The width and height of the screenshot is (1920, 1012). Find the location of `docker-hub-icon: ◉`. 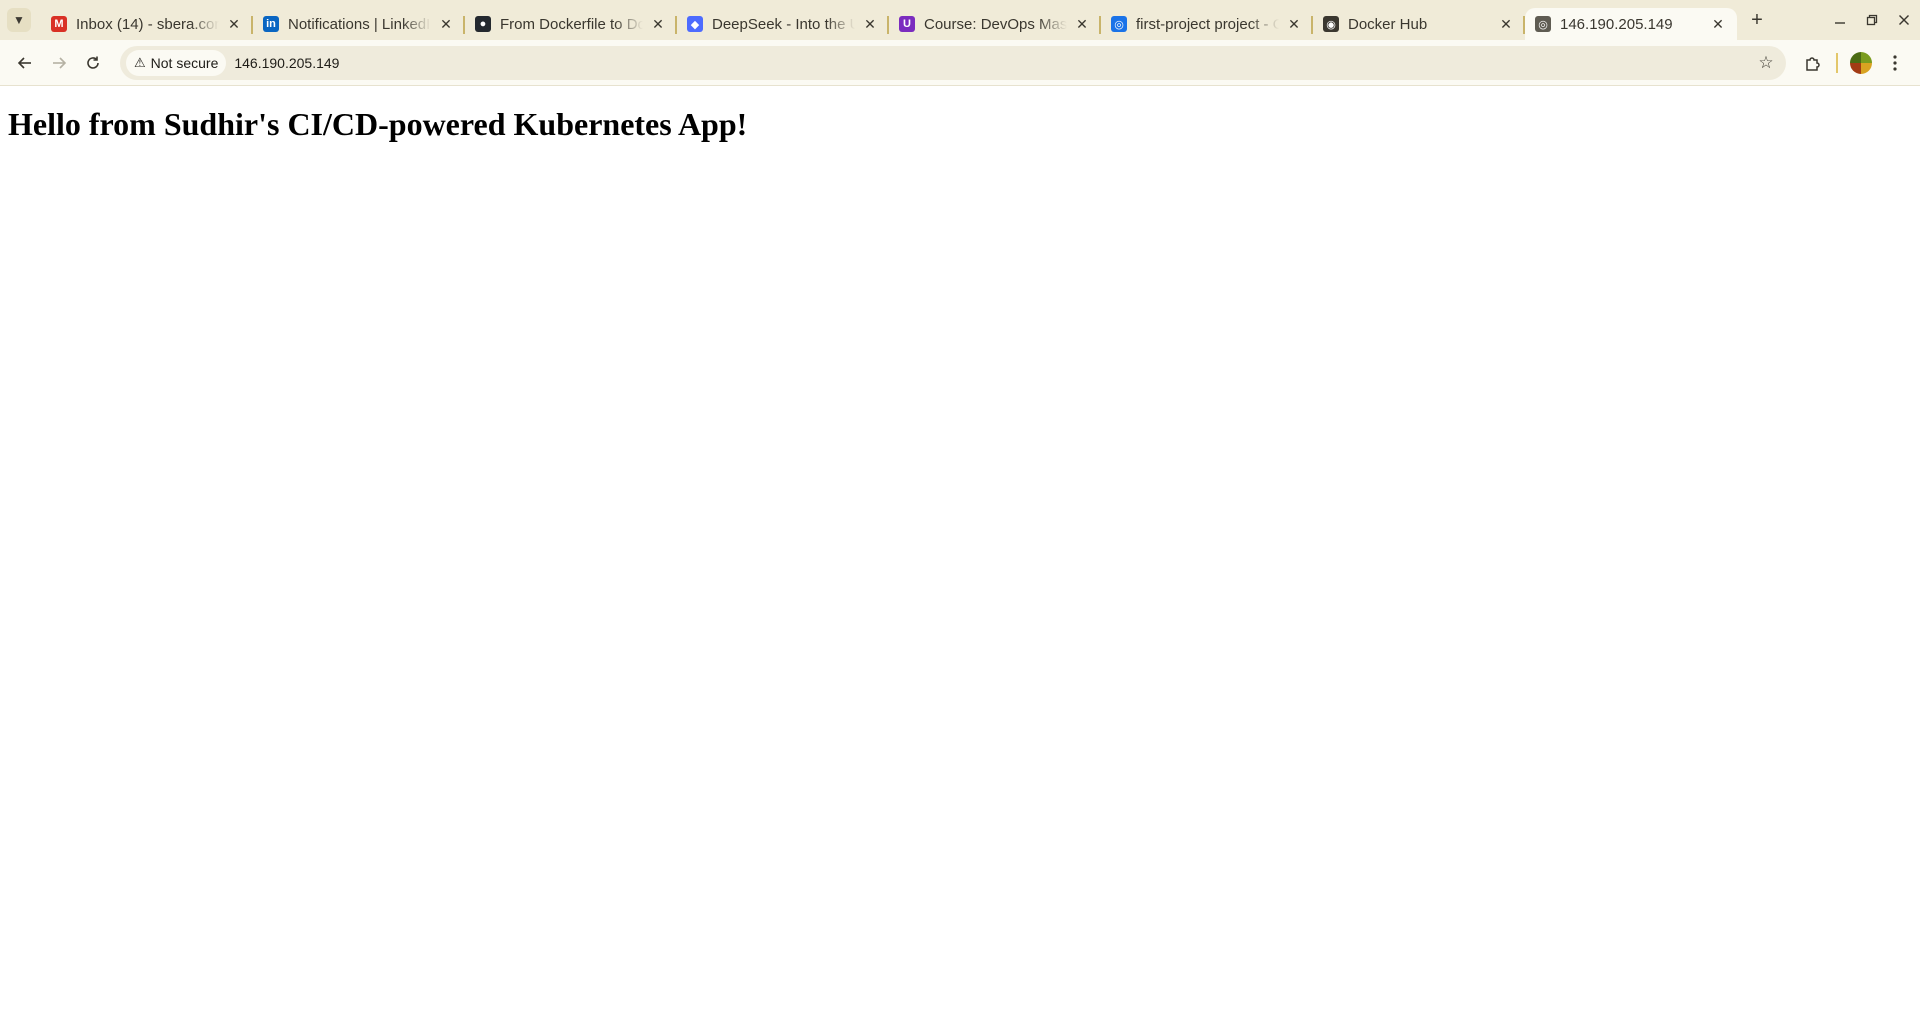

docker-hub-icon: ◉ is located at coordinates (1331, 24).